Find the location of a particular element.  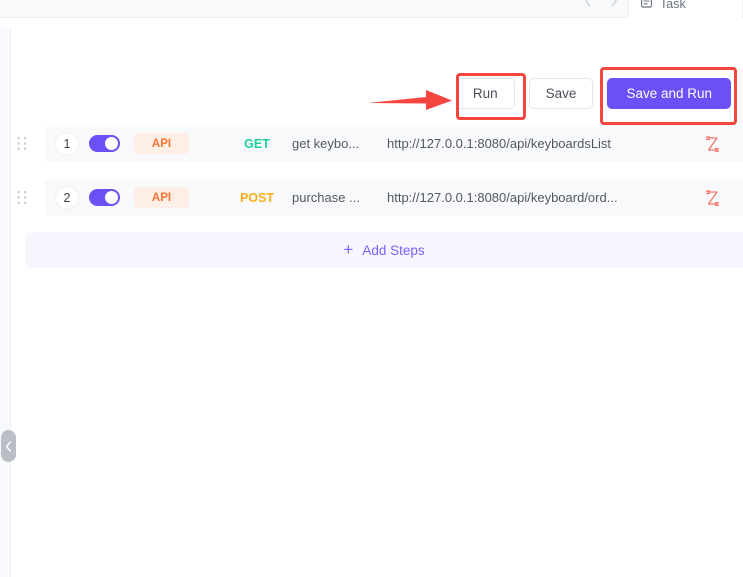

action-button-group: Run Save Save and Run is located at coordinates (593, 93).